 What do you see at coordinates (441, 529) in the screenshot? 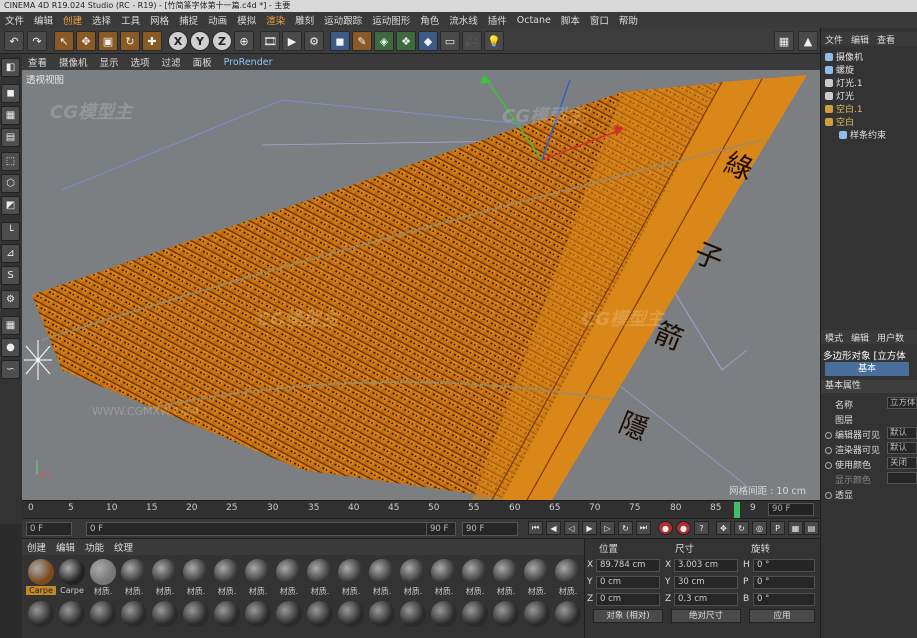
I see `min-frame-field: 90 F` at bounding box center [441, 529].